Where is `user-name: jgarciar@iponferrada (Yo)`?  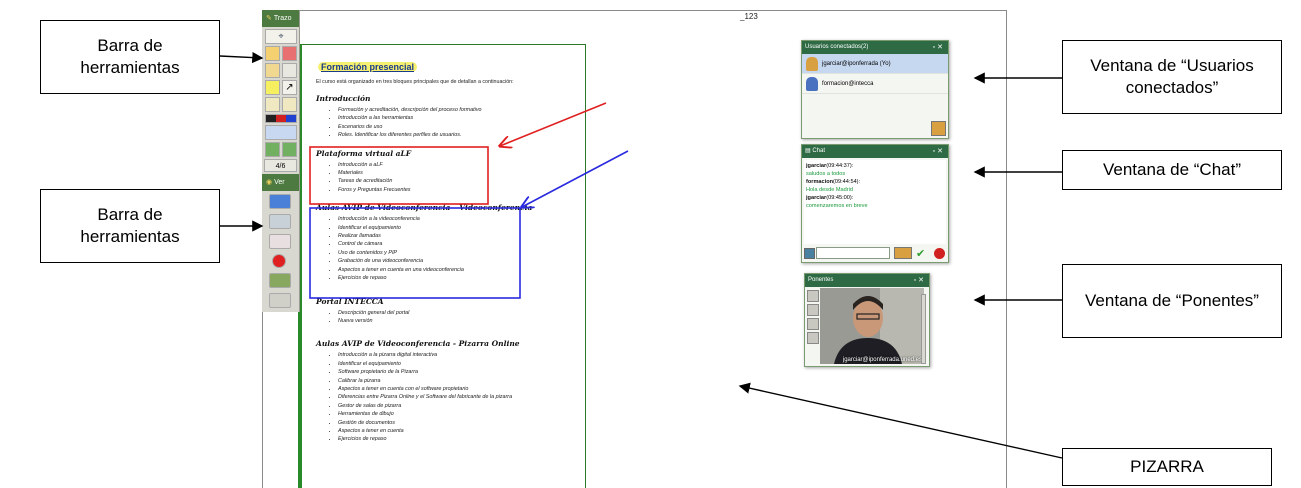 user-name: jgarciar@iponferrada (Yo) is located at coordinates (856, 63).